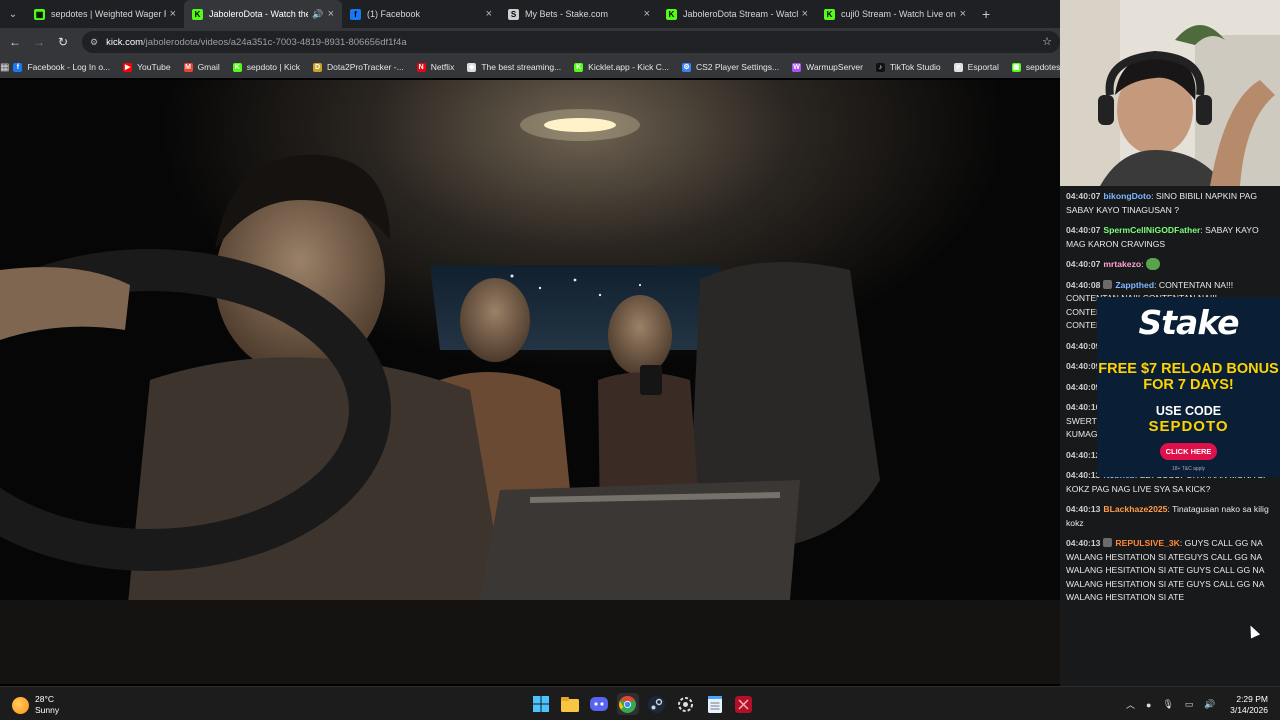 Image resolution: width=1280 pixels, height=720 pixels. Describe the element at coordinates (1083, 407) in the screenshot. I see `chat-timestamp: 04:40:10` at that location.